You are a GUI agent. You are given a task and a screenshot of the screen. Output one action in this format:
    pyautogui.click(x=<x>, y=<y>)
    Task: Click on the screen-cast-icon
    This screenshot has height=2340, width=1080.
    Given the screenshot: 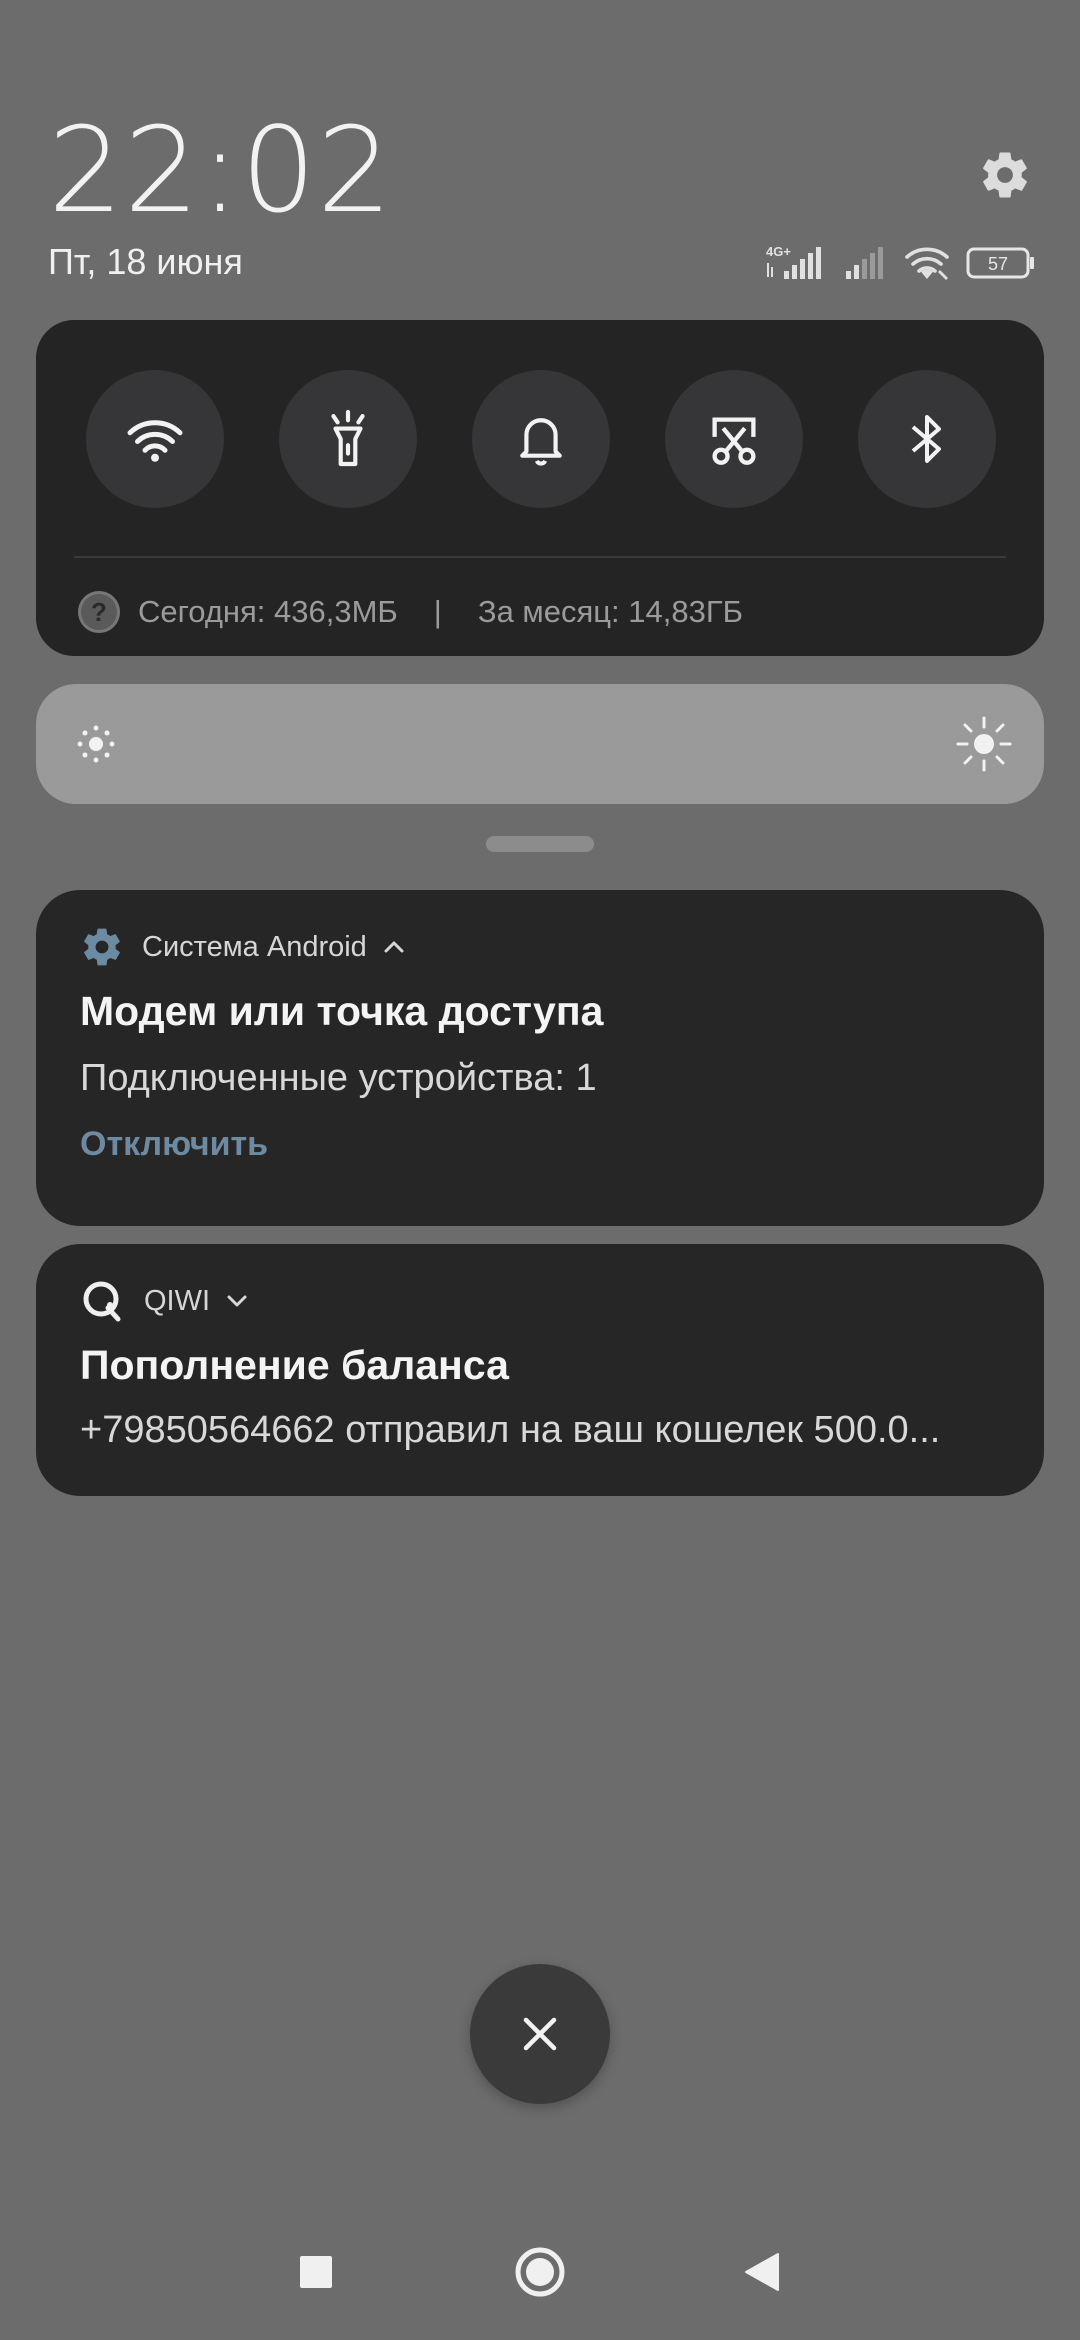 What is the action you would take?
    pyautogui.click(x=734, y=441)
    